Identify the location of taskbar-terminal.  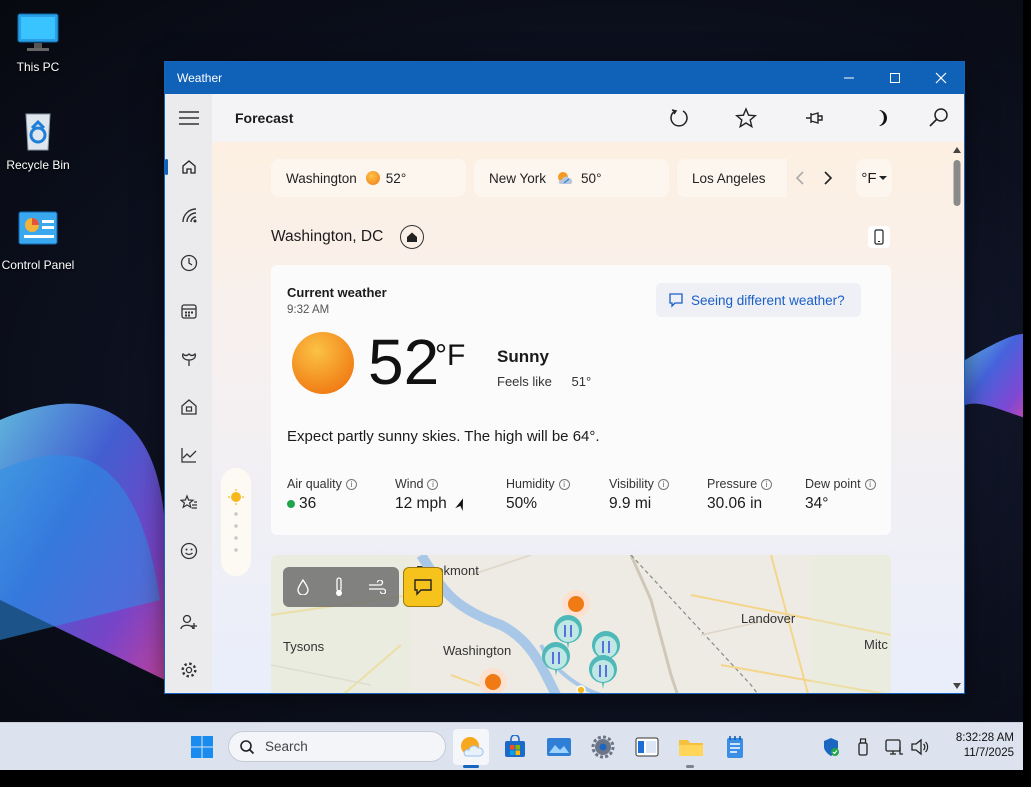
(647, 747).